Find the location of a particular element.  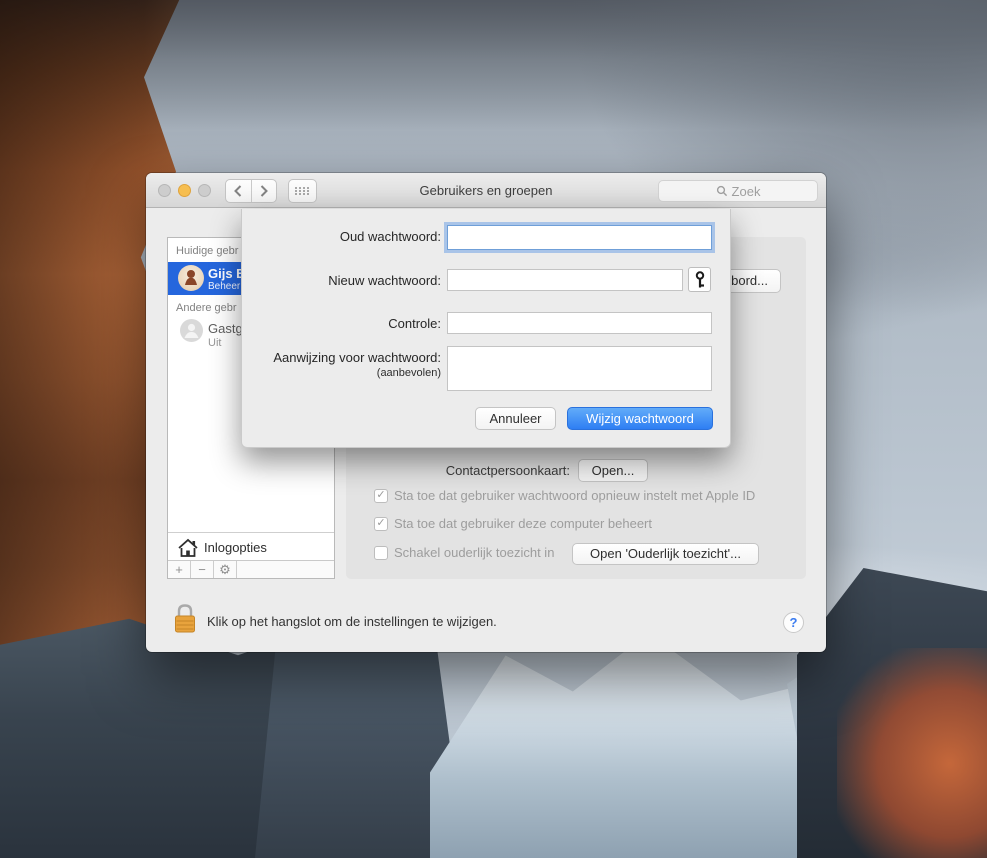

help-button: ? is located at coordinates (793, 622).